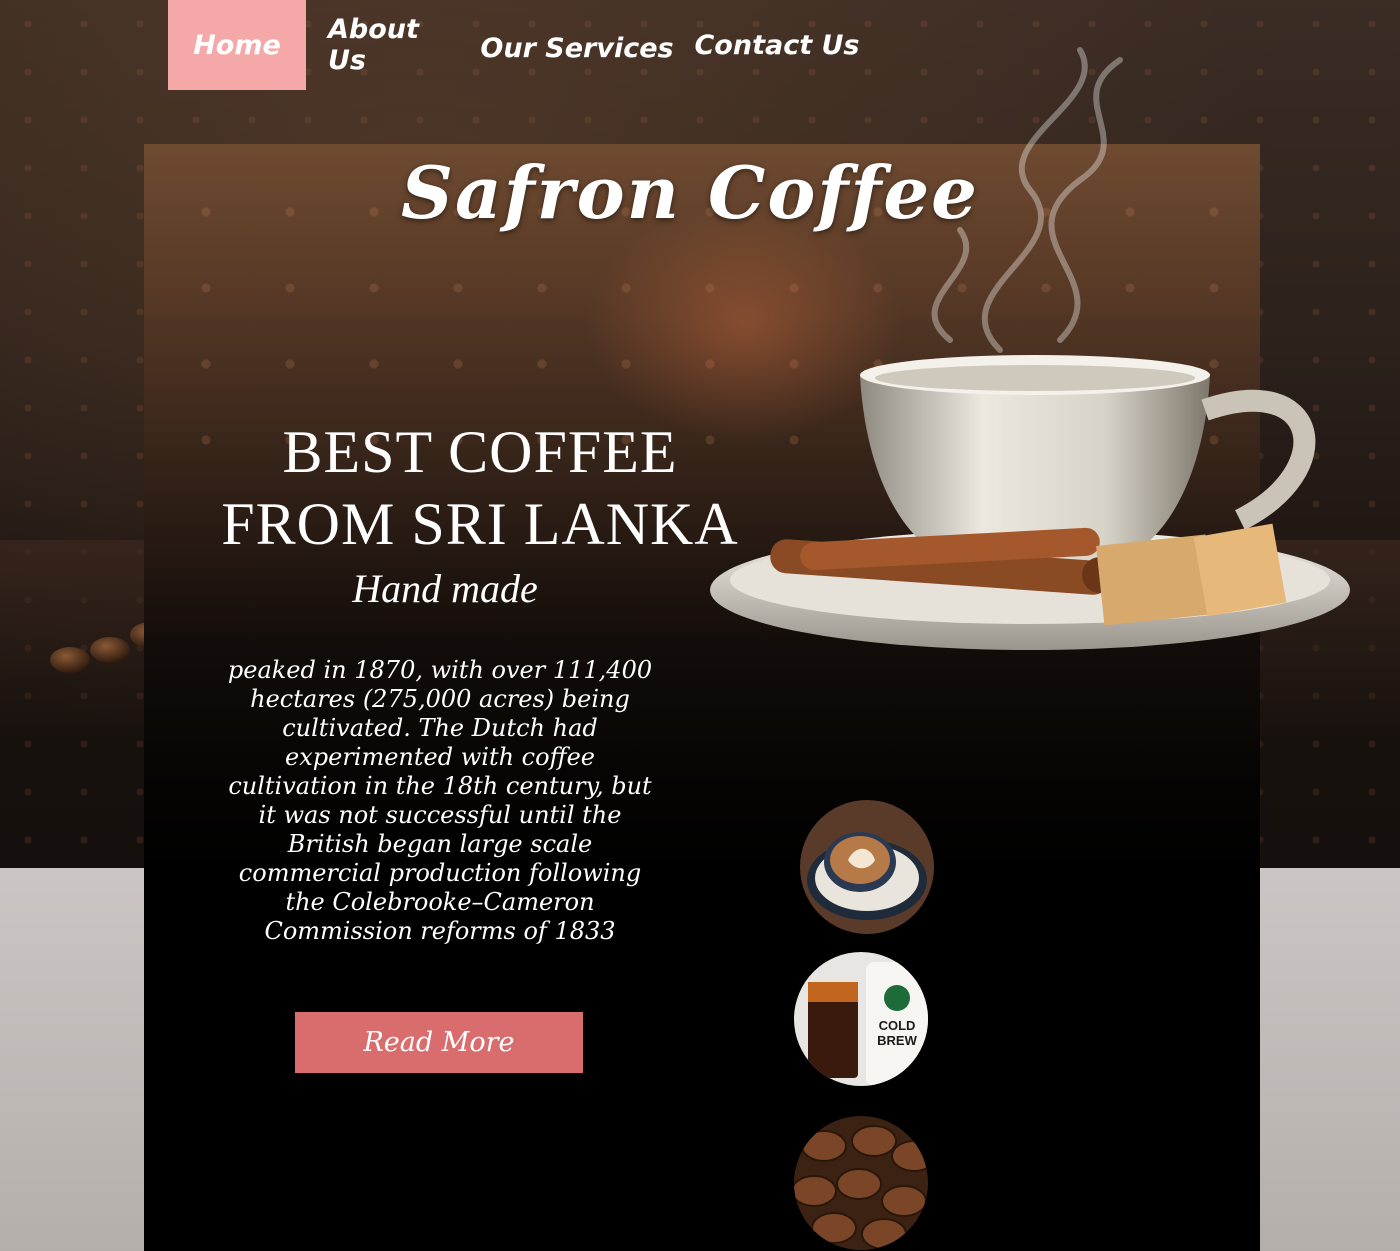 The height and width of the screenshot is (1251, 1400). Describe the element at coordinates (897, 1025) in the screenshot. I see `cold-brew-label: COLD` at that location.